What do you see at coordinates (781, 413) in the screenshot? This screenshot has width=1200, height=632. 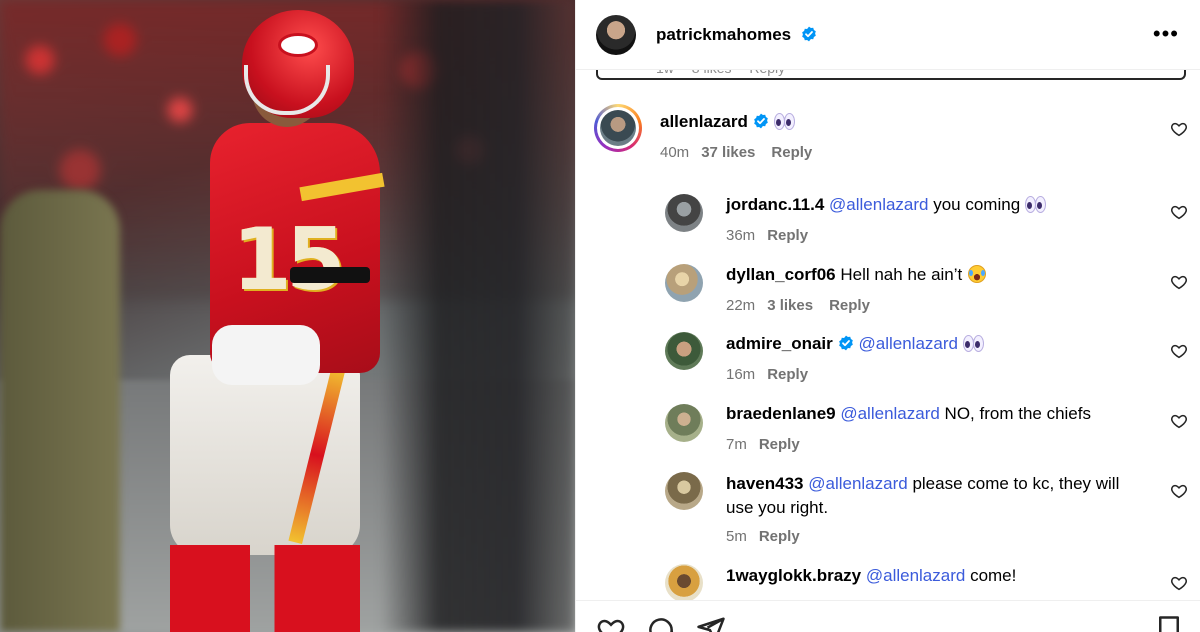 I see `commenter-username: braedenlane9` at bounding box center [781, 413].